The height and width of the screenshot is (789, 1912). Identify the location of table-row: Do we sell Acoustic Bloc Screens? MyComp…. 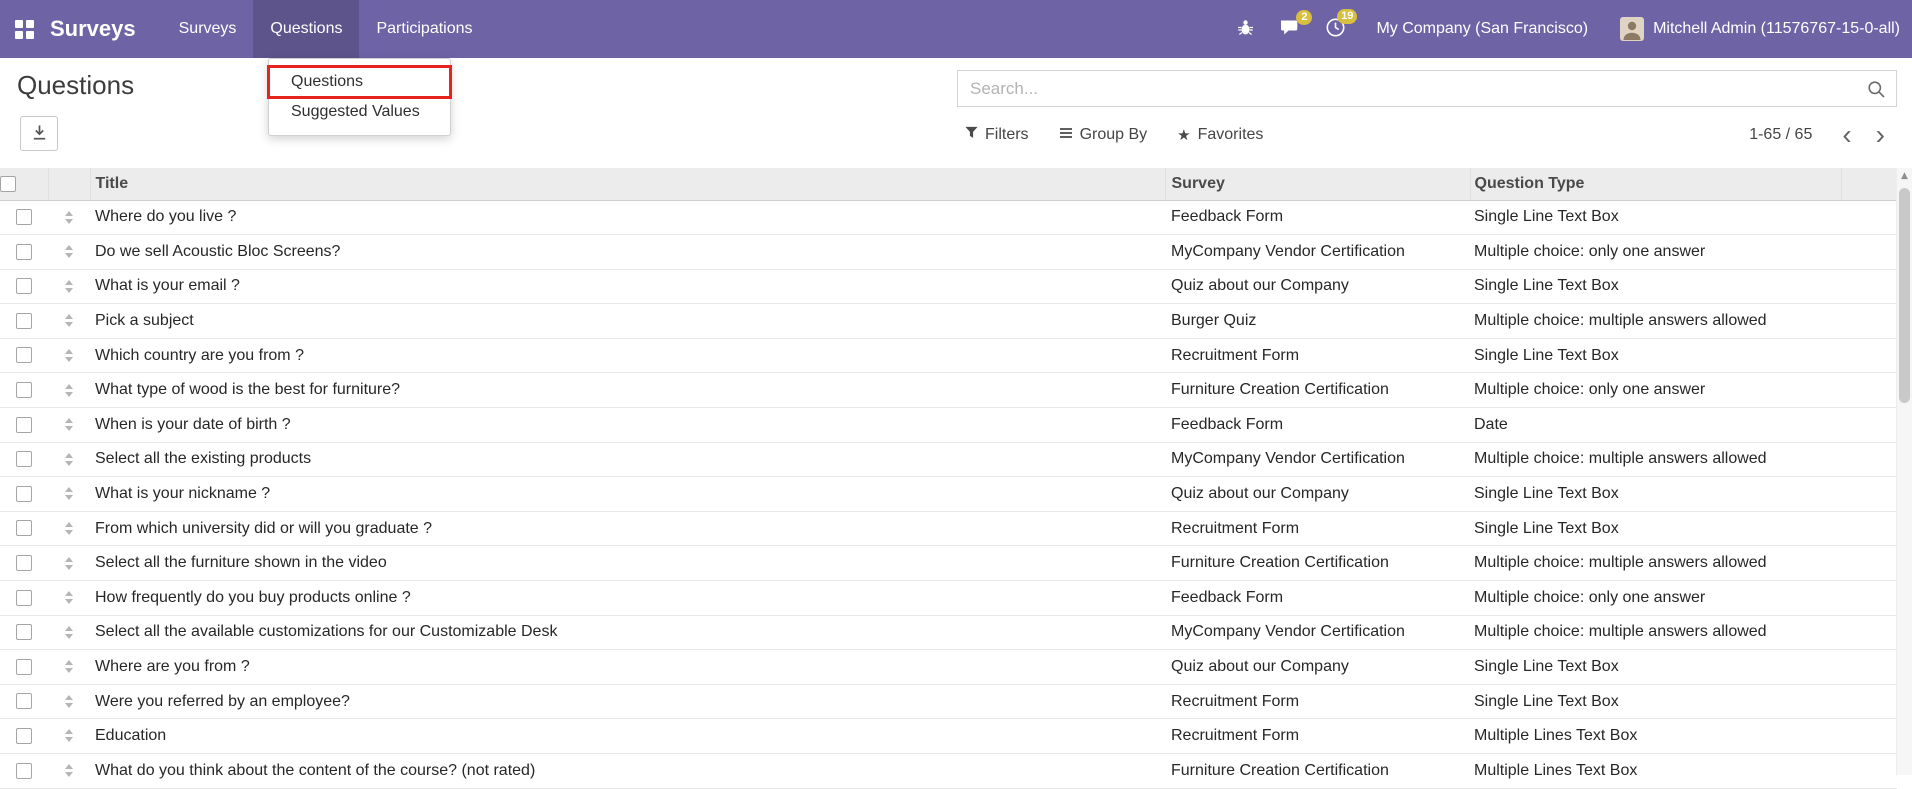
(948, 252).